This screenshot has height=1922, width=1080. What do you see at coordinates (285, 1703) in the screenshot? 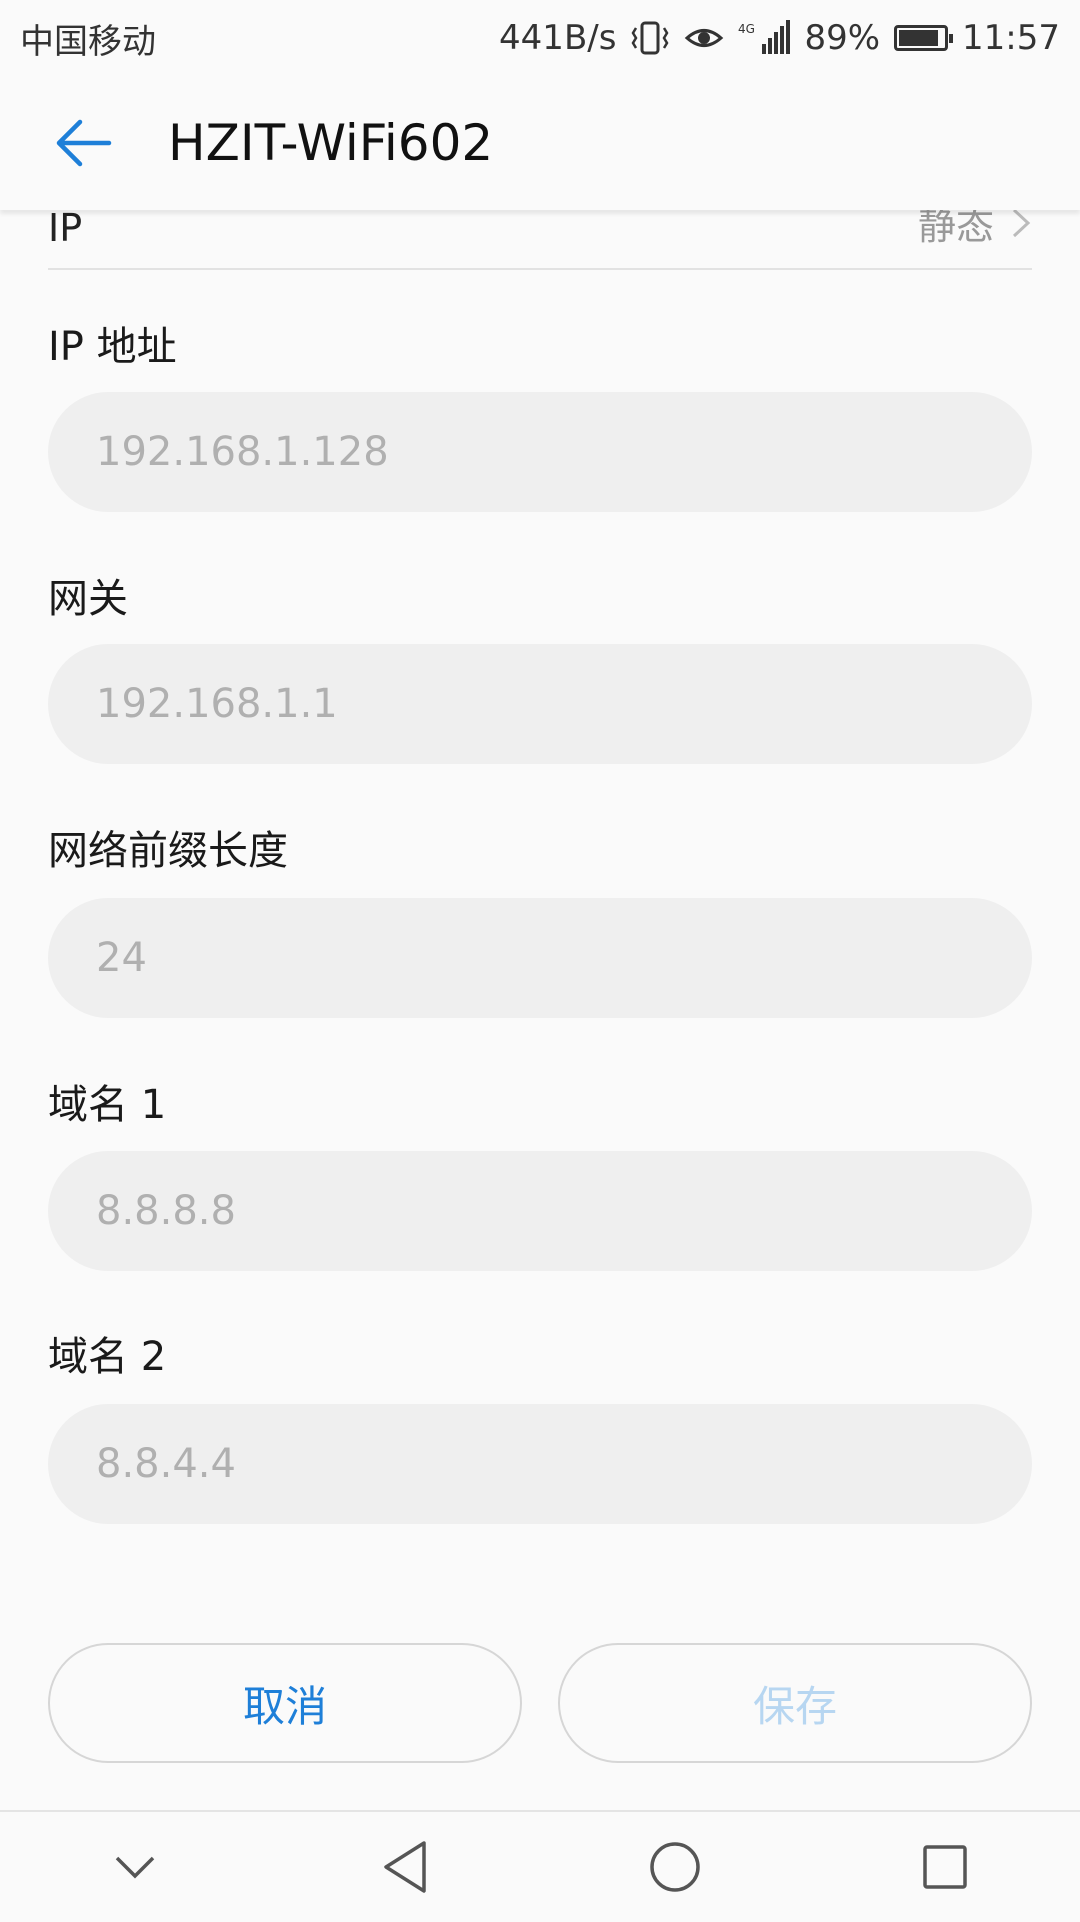
I see `cancel-button: 取消` at bounding box center [285, 1703].